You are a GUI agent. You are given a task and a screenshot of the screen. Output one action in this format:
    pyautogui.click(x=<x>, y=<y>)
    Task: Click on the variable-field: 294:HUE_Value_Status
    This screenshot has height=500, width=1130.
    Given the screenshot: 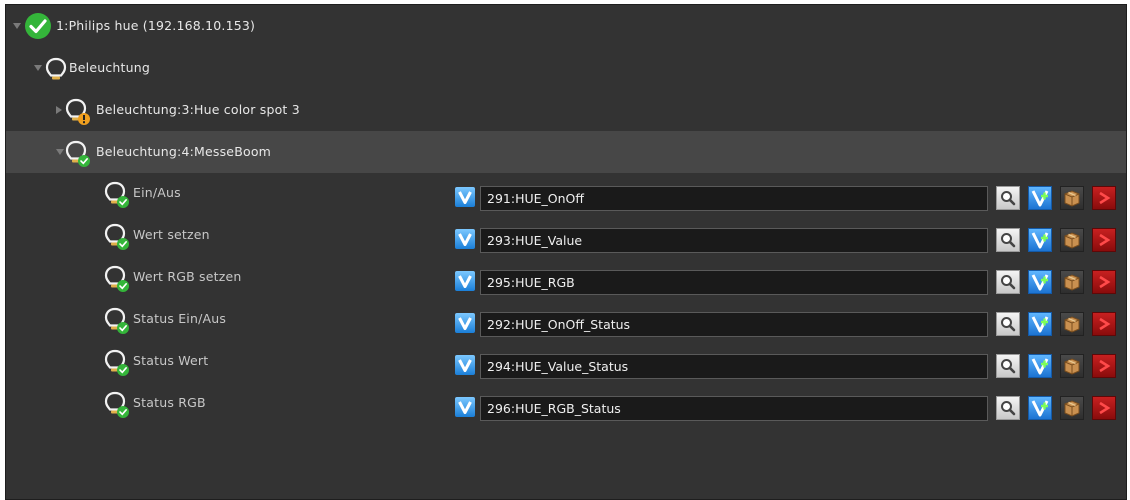 What is the action you would take?
    pyautogui.click(x=734, y=366)
    